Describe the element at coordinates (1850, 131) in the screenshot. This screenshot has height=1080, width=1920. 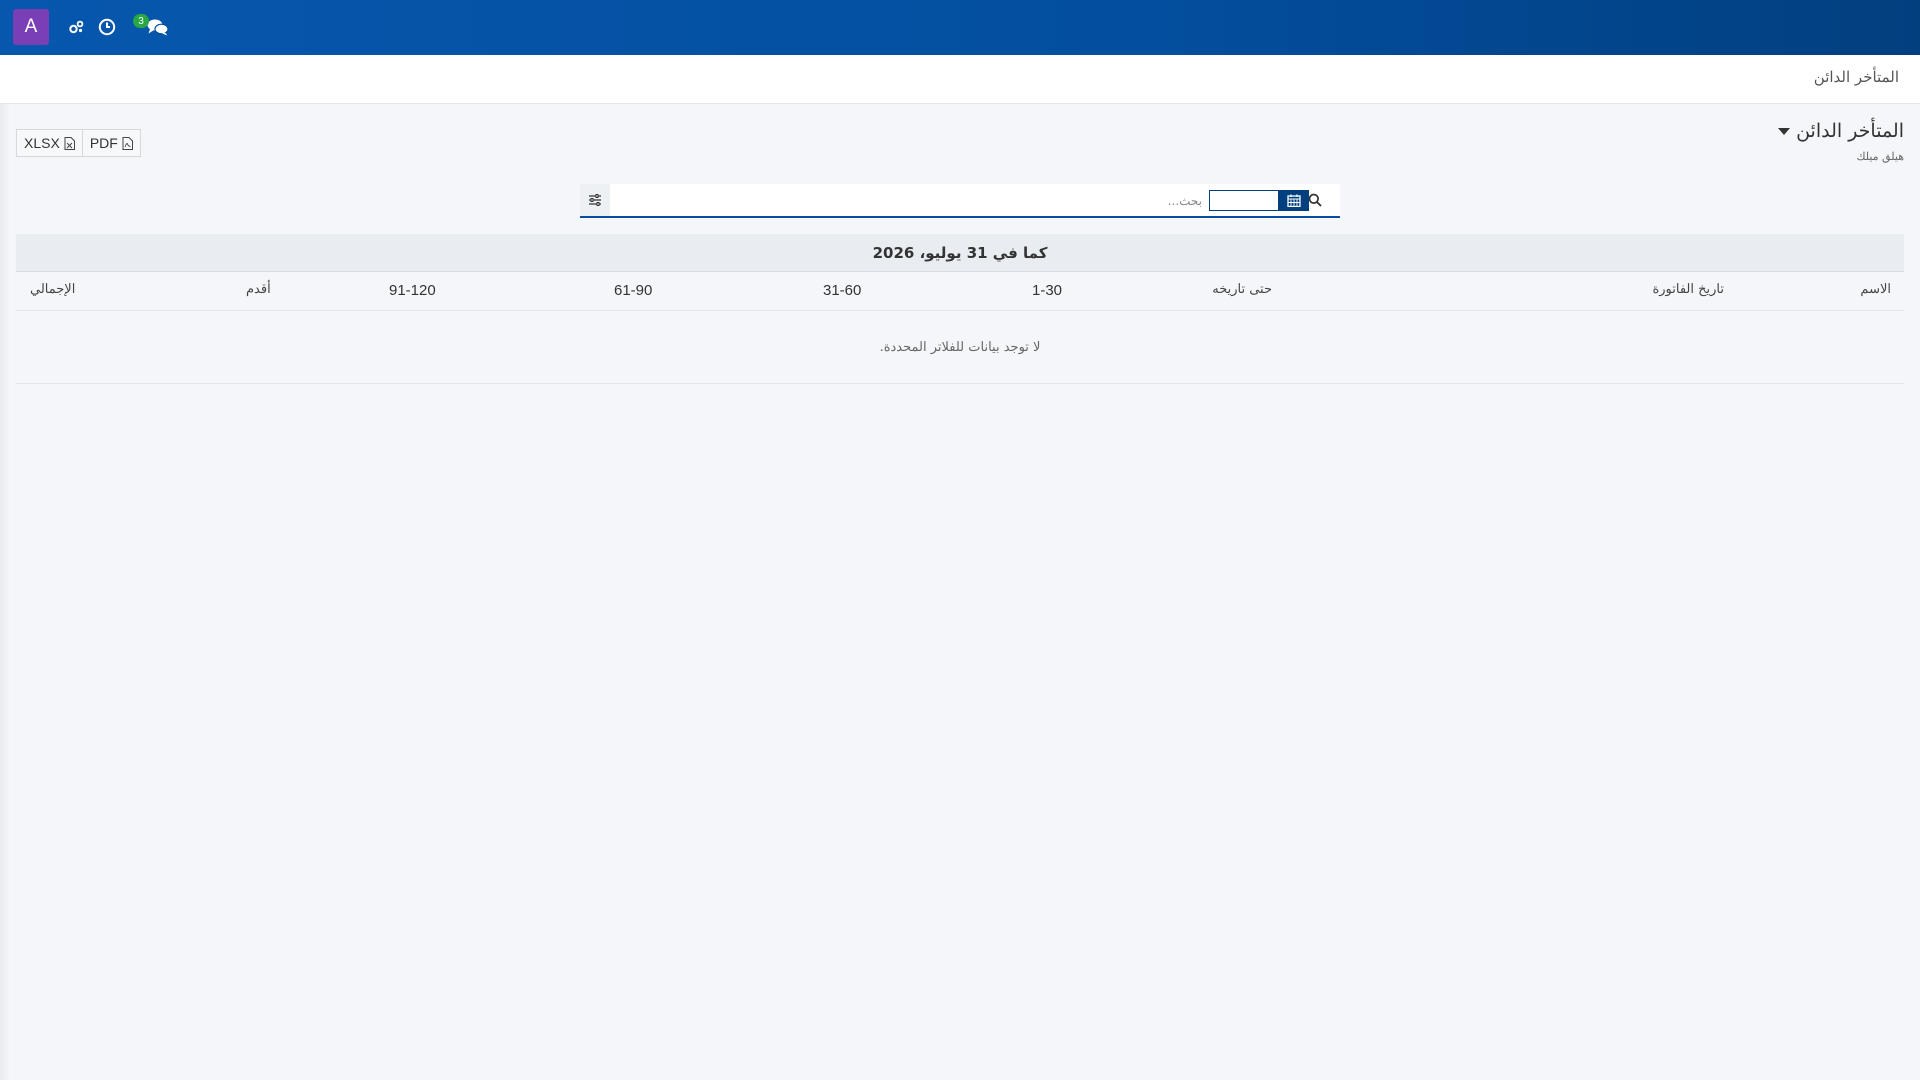
I see `page-title: المتأخر الدائن` at that location.